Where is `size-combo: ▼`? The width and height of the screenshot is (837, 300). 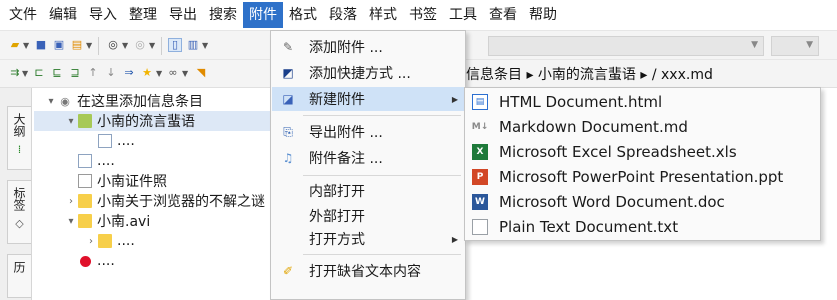 size-combo: ▼ is located at coordinates (795, 46).